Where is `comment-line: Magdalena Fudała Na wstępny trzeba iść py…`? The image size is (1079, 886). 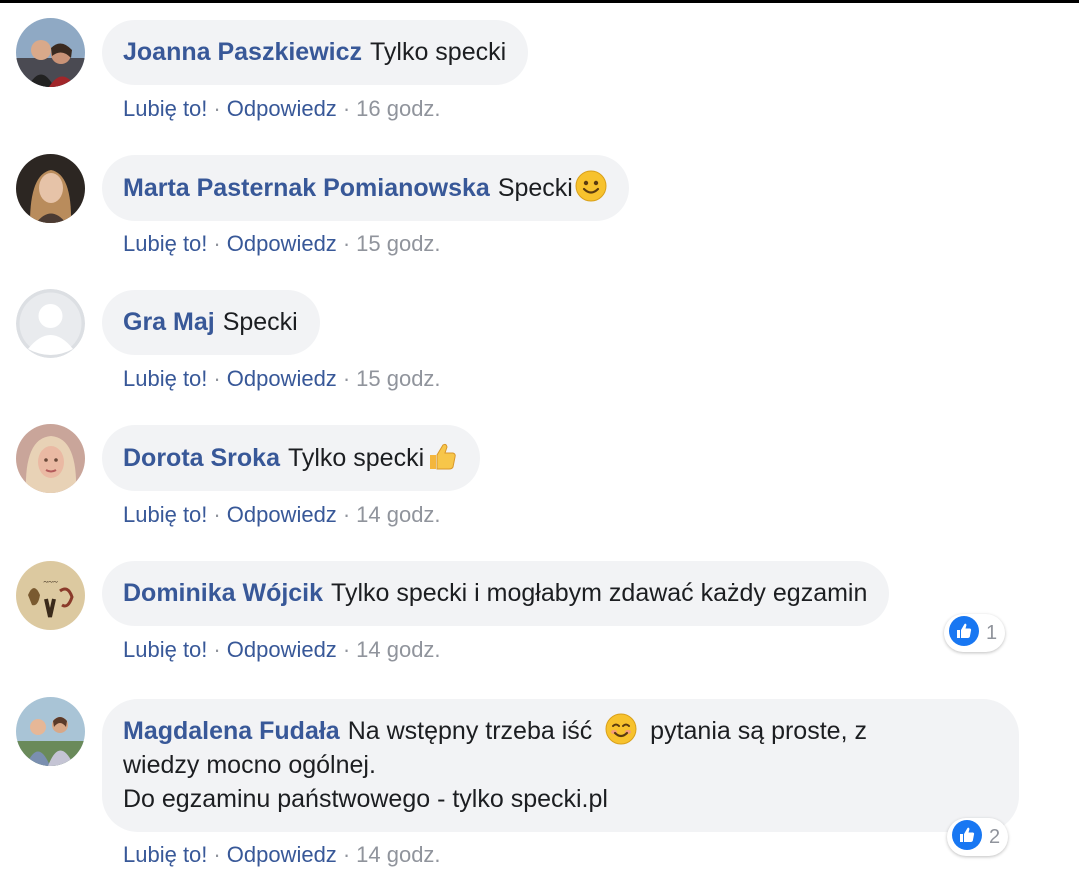
comment-line: Magdalena Fudała Na wstępny trzeba iść py… is located at coordinates (560, 730).